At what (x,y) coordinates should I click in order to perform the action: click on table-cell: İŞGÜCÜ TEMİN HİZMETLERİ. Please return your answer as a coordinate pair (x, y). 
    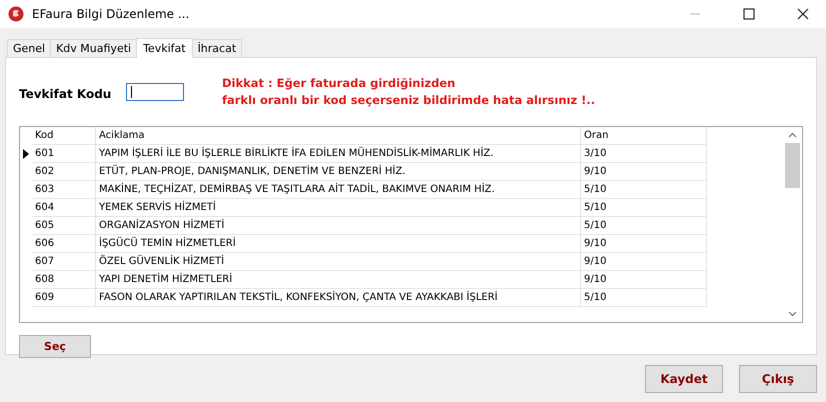
    Looking at the image, I should click on (338, 244).